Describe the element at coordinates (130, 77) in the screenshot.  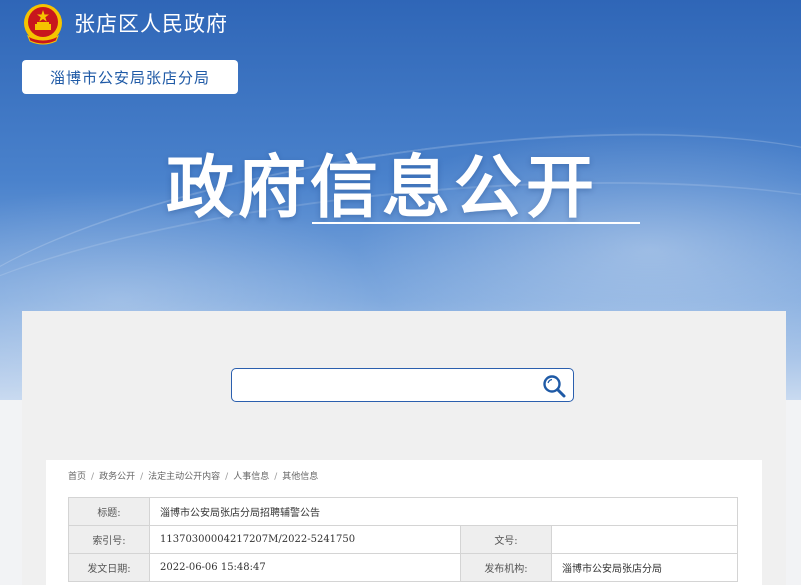
I see `department-label: 淄博市公安局张店分局` at that location.